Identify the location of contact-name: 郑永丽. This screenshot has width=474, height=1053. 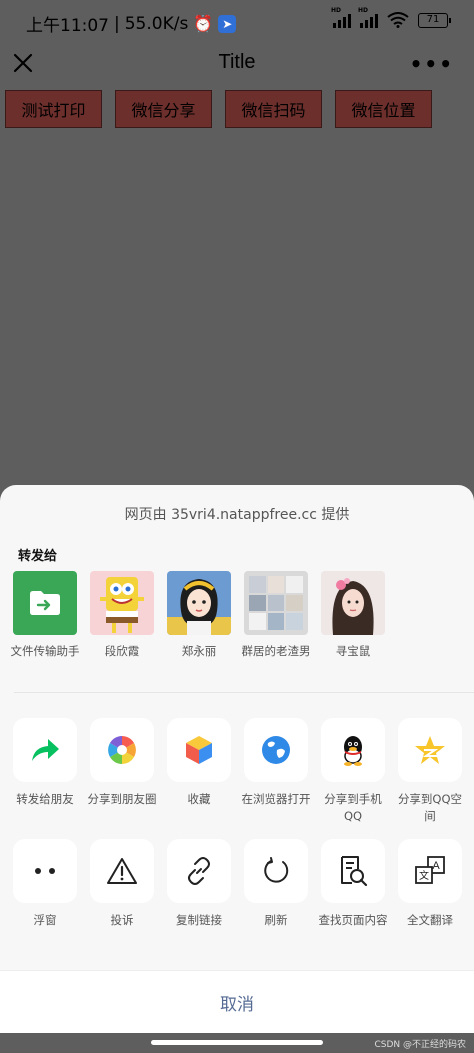
(199, 651).